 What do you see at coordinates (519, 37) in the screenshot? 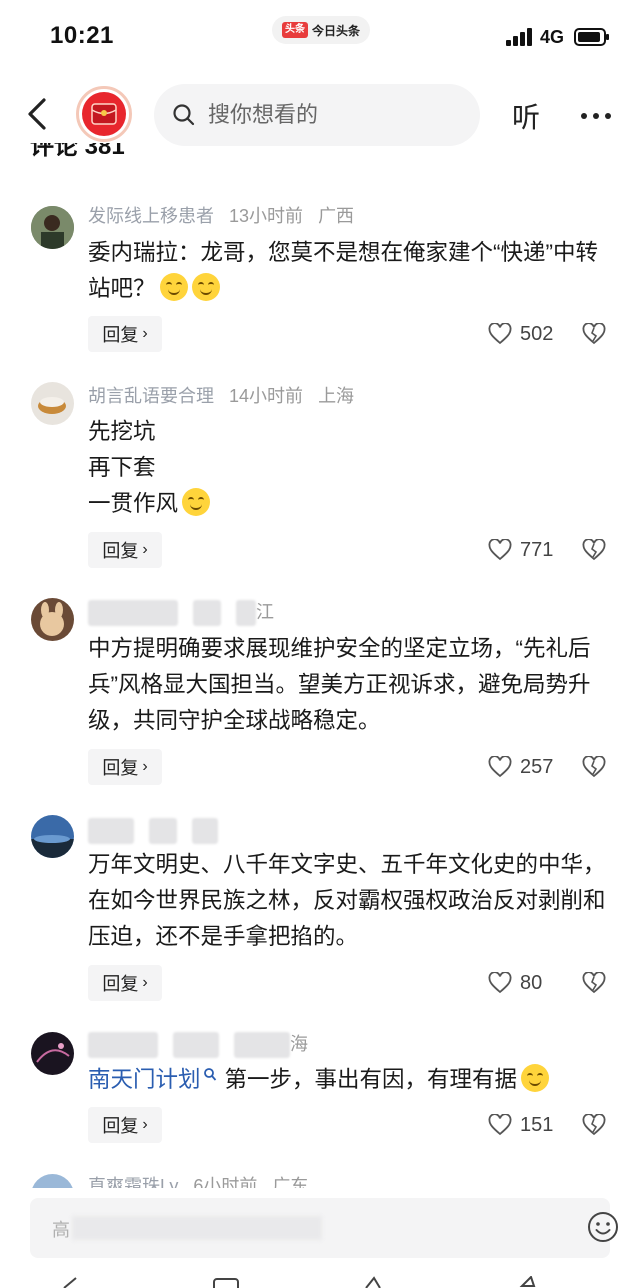
I see `signal-icon` at bounding box center [519, 37].